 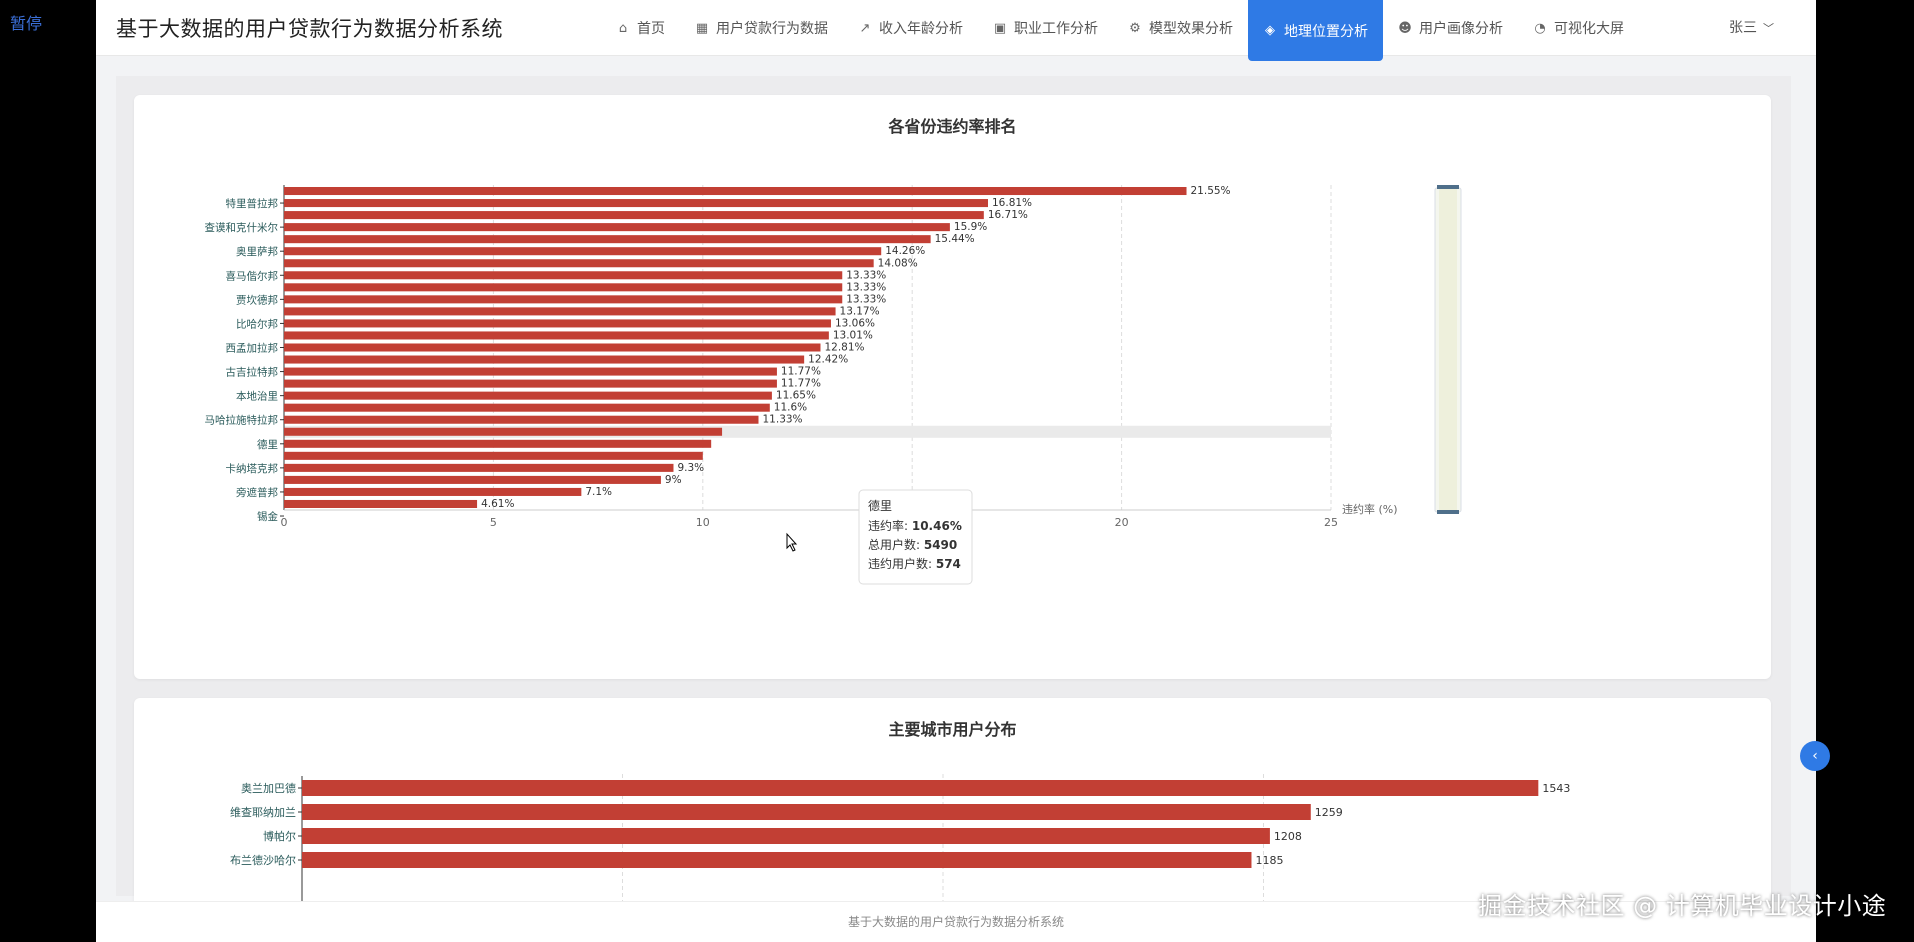 I want to click on nav-item-0: ⌂ 首页, so click(x=640, y=28).